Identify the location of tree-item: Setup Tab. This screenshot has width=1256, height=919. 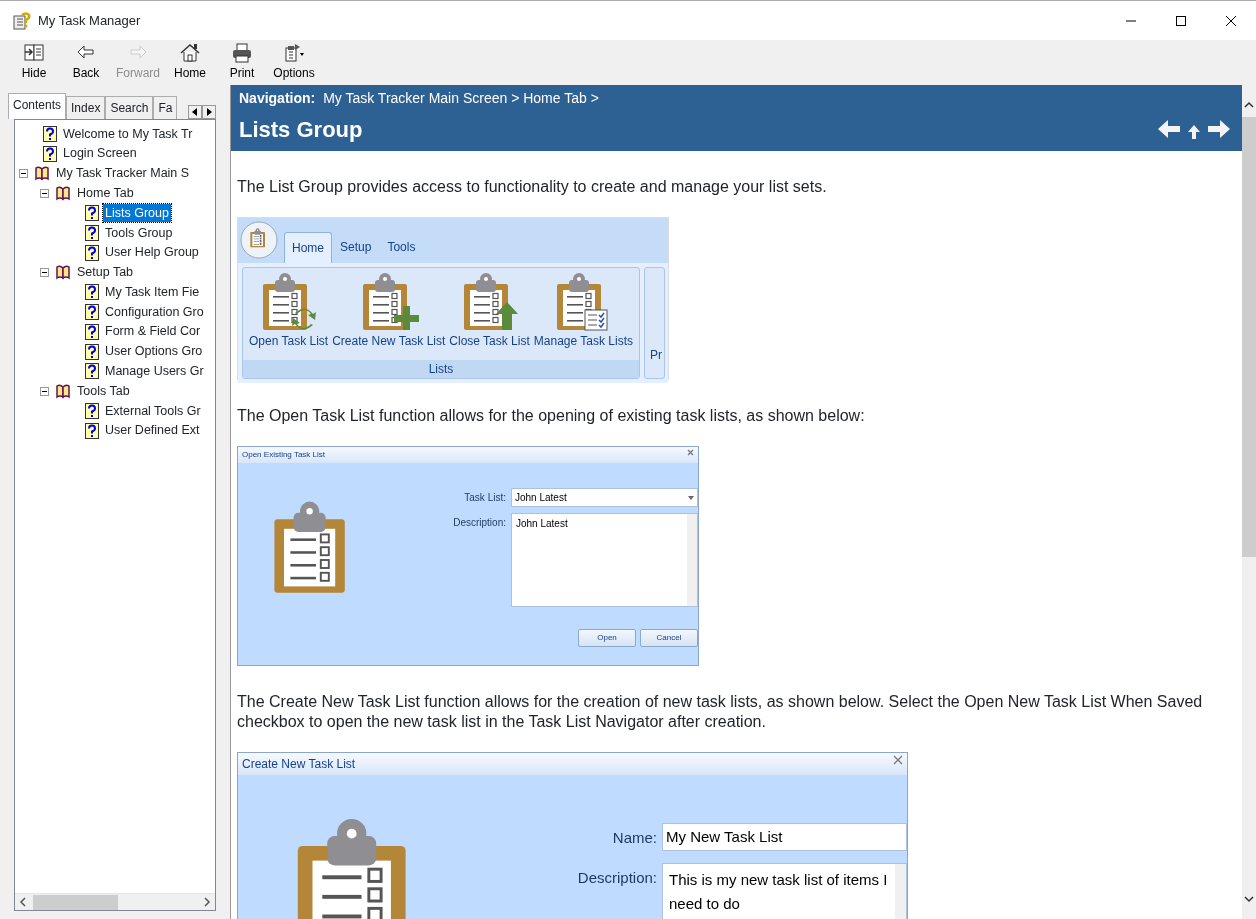
(105, 272).